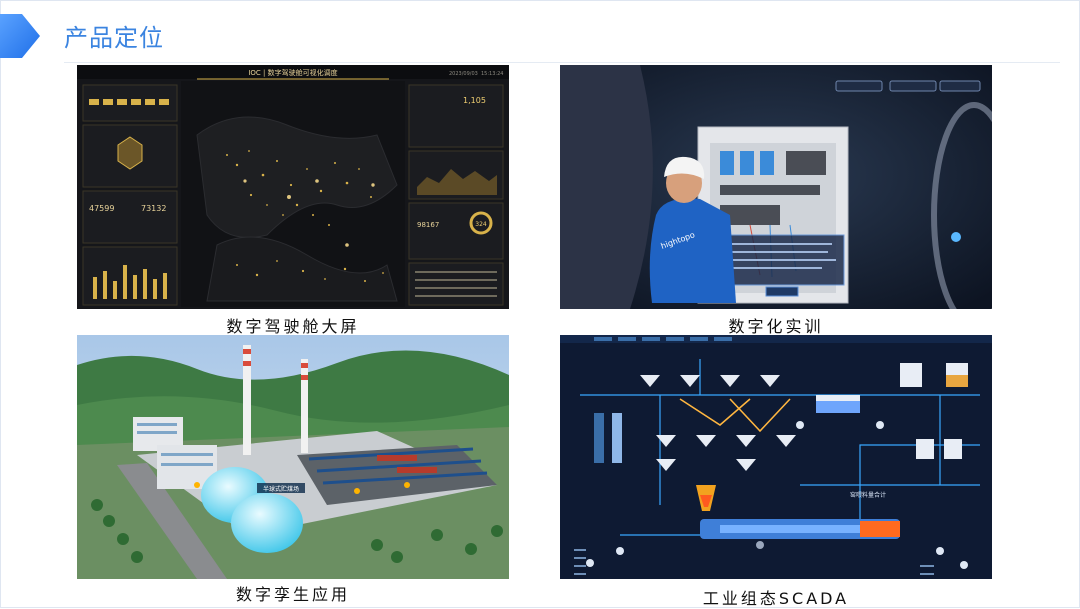 The image size is (1080, 609). I want to click on brand-arrow-icon, so click(20, 36).